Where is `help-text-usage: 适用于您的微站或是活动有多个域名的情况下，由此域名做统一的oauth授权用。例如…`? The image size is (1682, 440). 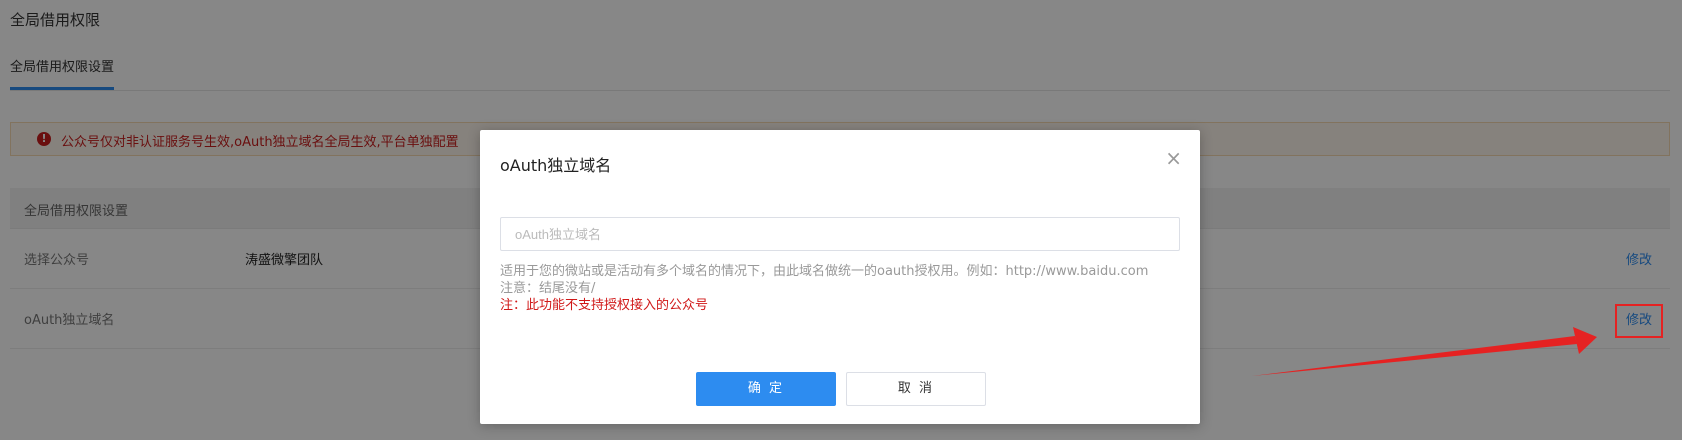 help-text-usage: 适用于您的微站或是活动有多个域名的情况下，由此域名做统一的oauth授权用。例如… is located at coordinates (824, 271).